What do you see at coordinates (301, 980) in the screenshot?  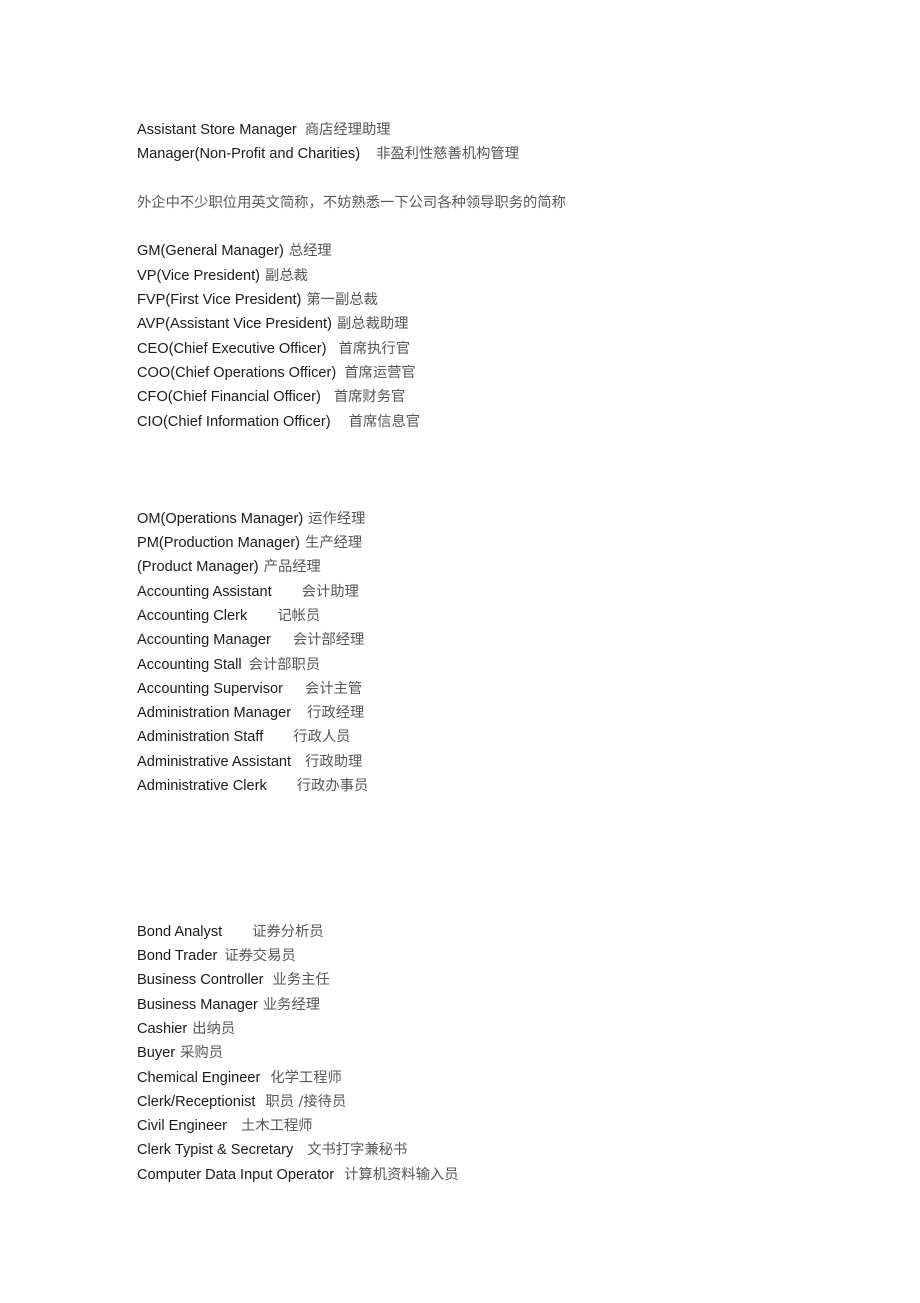 I see `job-title-chinese: 业务主任` at bounding box center [301, 980].